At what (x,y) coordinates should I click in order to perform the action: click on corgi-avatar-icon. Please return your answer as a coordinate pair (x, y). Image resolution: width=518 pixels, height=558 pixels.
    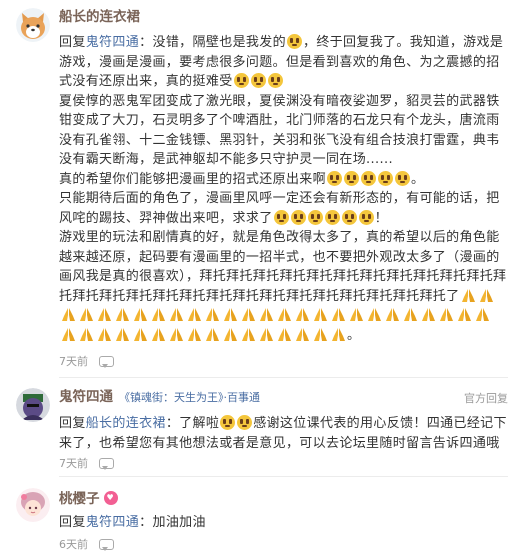
    Looking at the image, I should click on (33, 25).